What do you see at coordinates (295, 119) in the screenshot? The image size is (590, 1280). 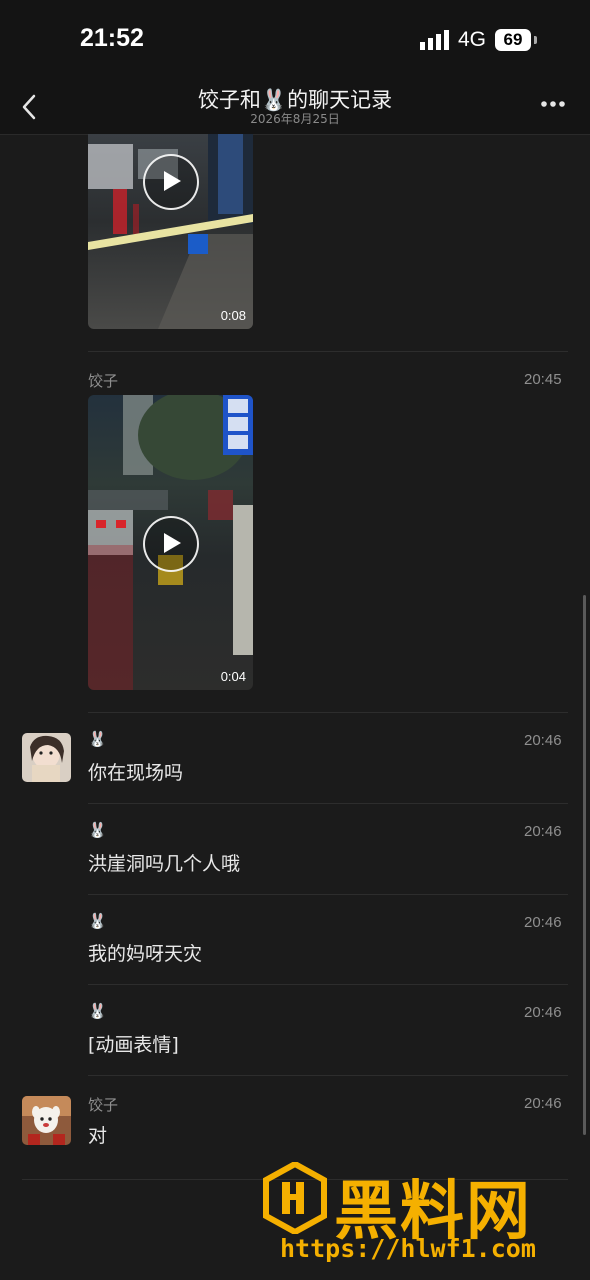 I see `page-subtitle-date: 2026年8月25日` at bounding box center [295, 119].